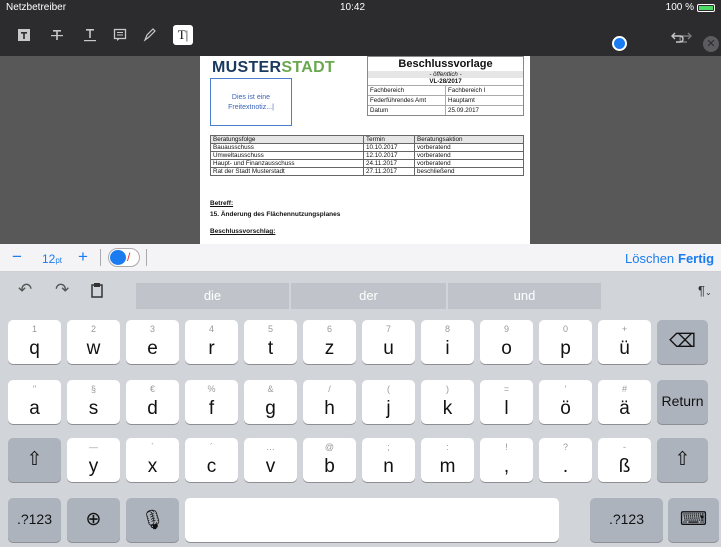  Describe the element at coordinates (57, 35) in the screenshot. I see `strikethrough-icon` at that location.